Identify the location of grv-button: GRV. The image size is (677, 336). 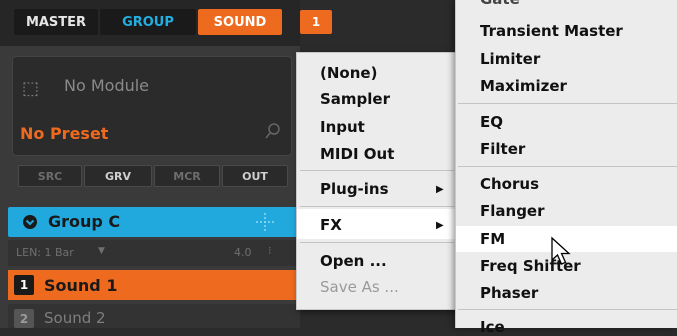
(118, 176).